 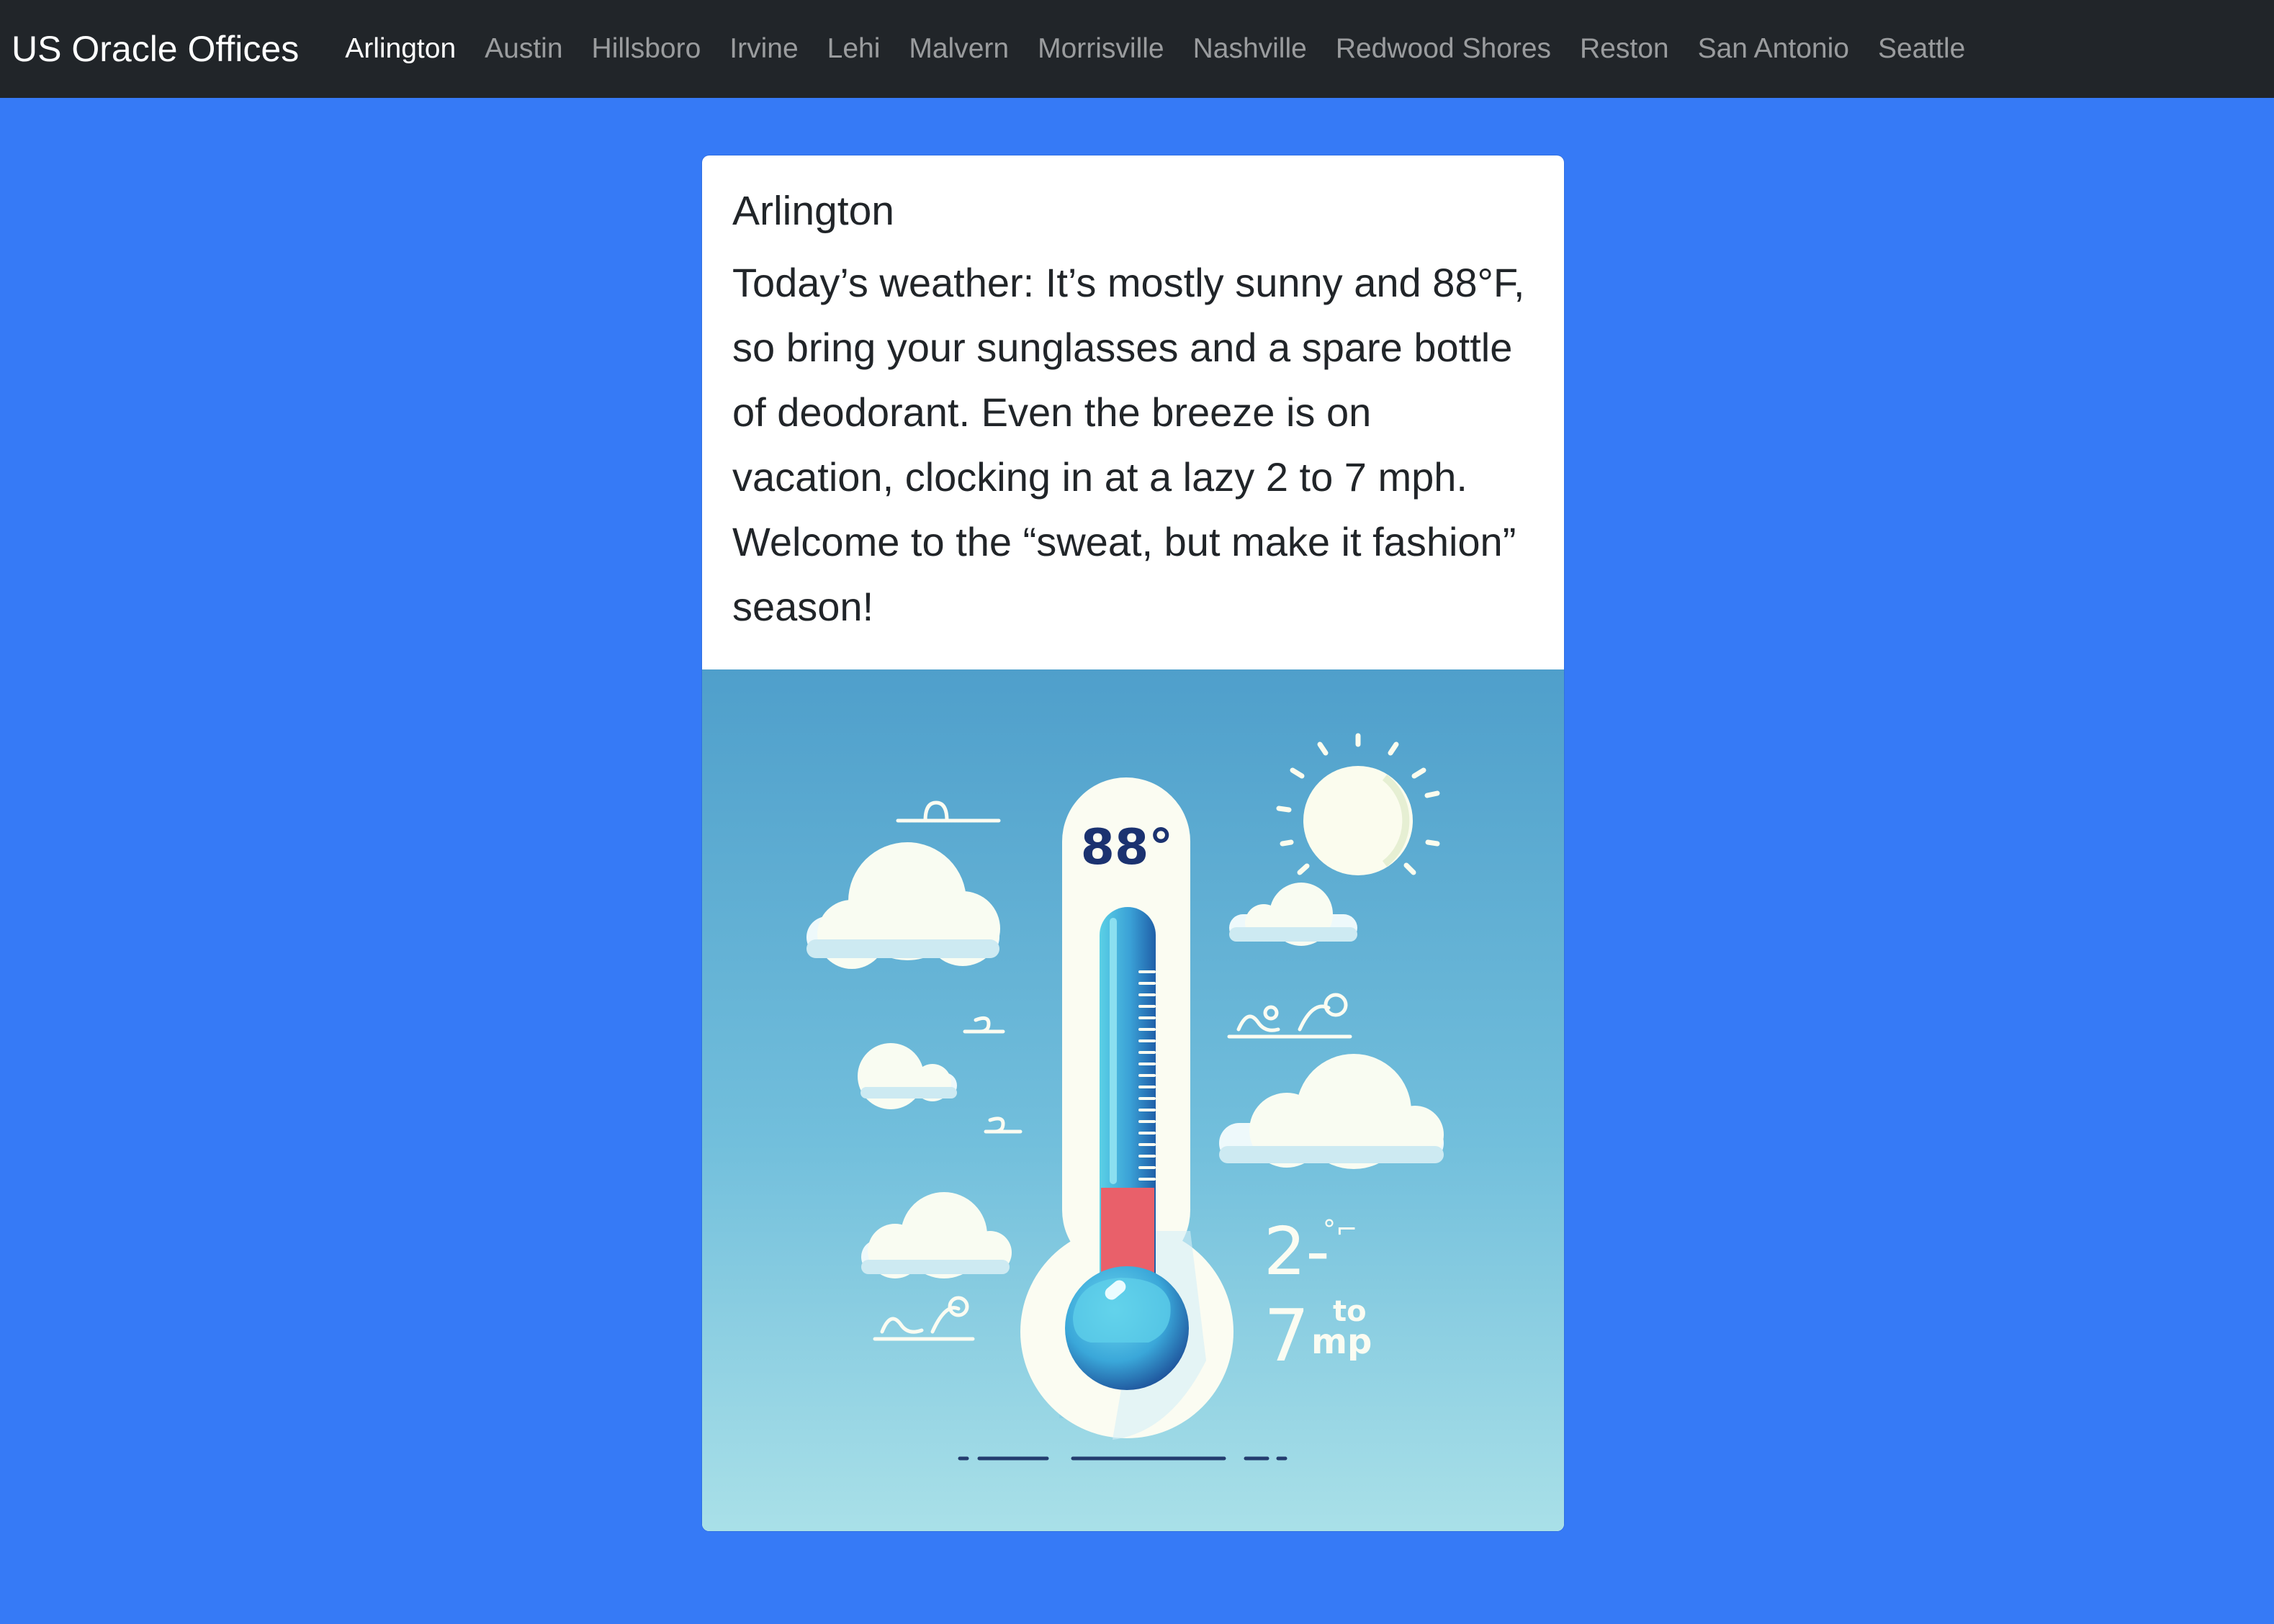 I want to click on nav-link-nashville: Nashville, so click(x=1250, y=49).